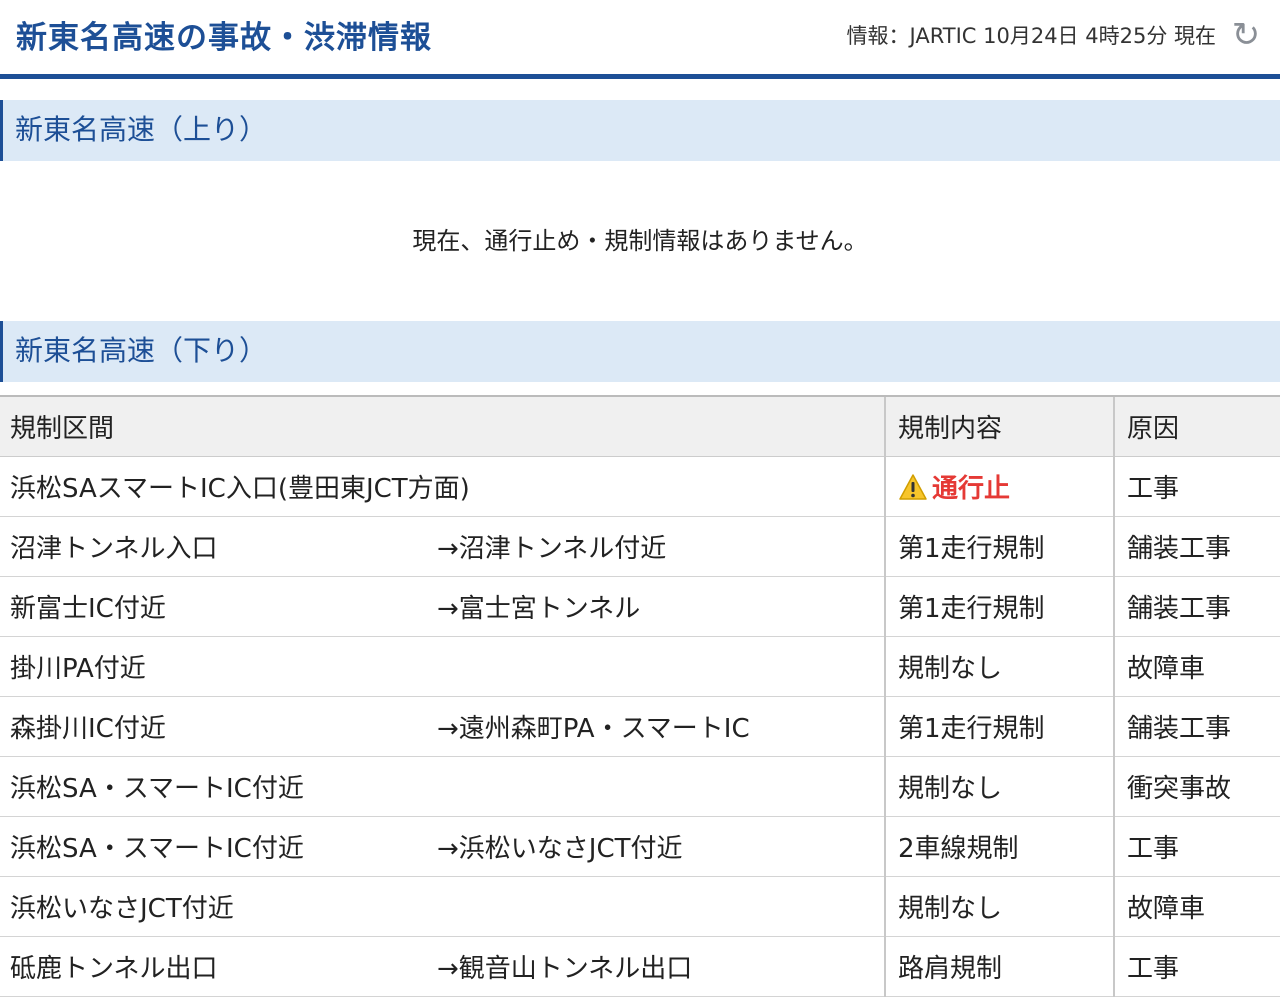 Image resolution: width=1280 pixels, height=1006 pixels. What do you see at coordinates (640, 130) in the screenshot?
I see `section-heading-up: 新東名高速（上り）` at bounding box center [640, 130].